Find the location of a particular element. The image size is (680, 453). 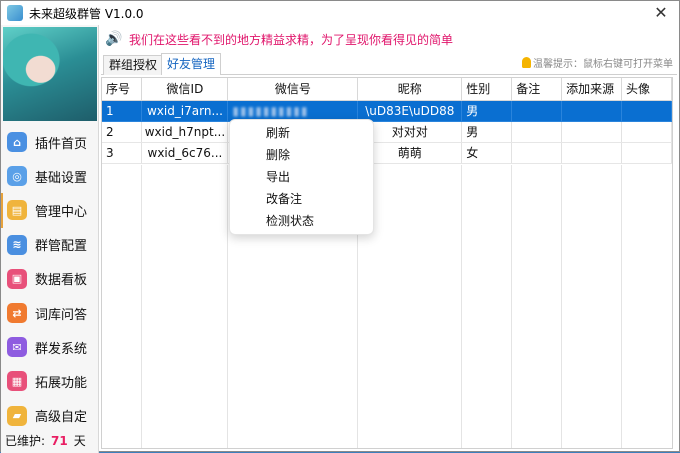

table-row: 1 wxid_i7arn... ▮▮▮▮▮▮▮▮▮▮ \uD83E\uDD88 男 is located at coordinates (387, 111).